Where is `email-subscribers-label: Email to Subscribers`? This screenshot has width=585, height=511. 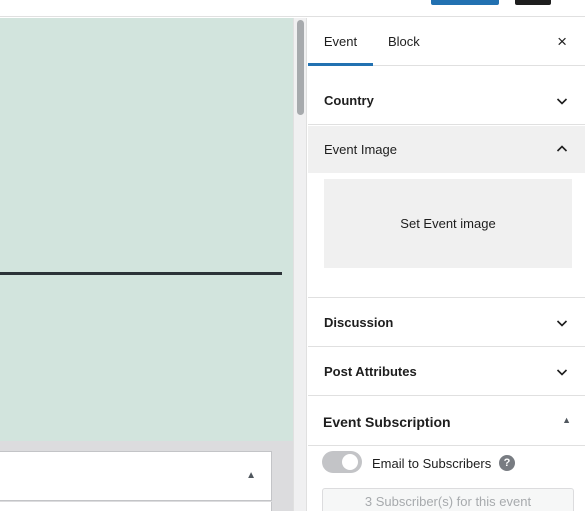
email-subscribers-label: Email to Subscribers is located at coordinates (432, 463).